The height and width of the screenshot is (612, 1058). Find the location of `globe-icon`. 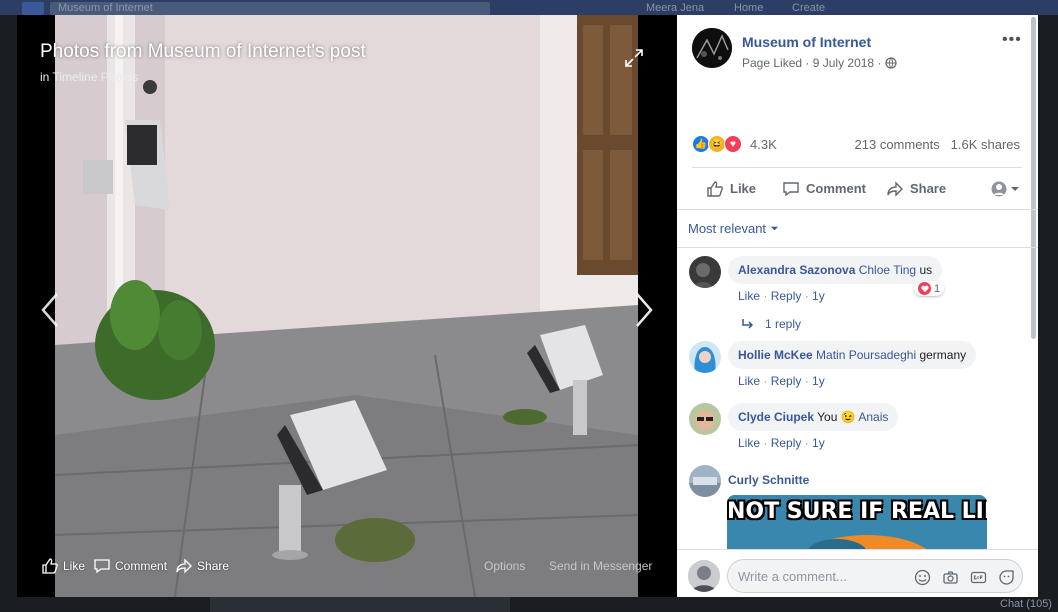

globe-icon is located at coordinates (891, 63).